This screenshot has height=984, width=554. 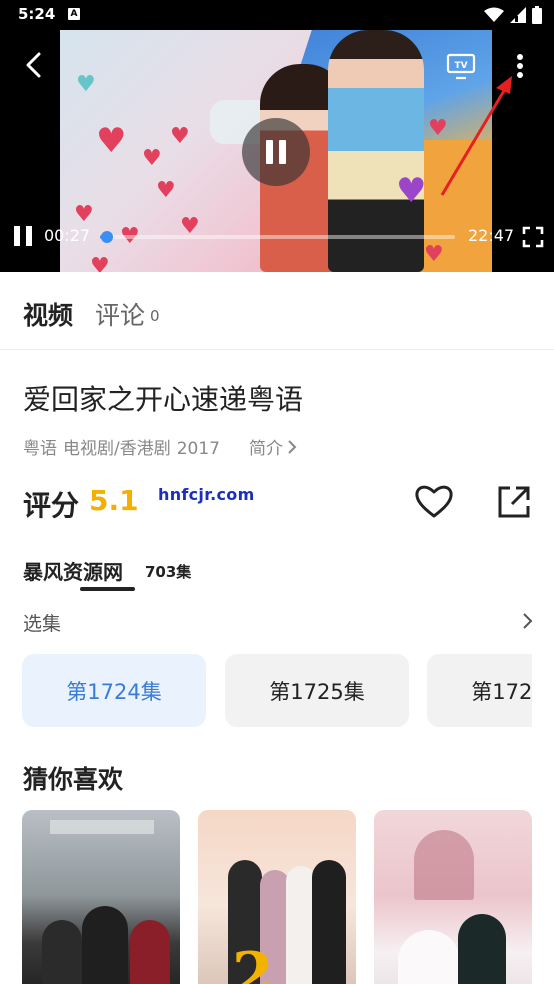 I want to click on tv-cast-icon: TV, so click(x=461, y=67).